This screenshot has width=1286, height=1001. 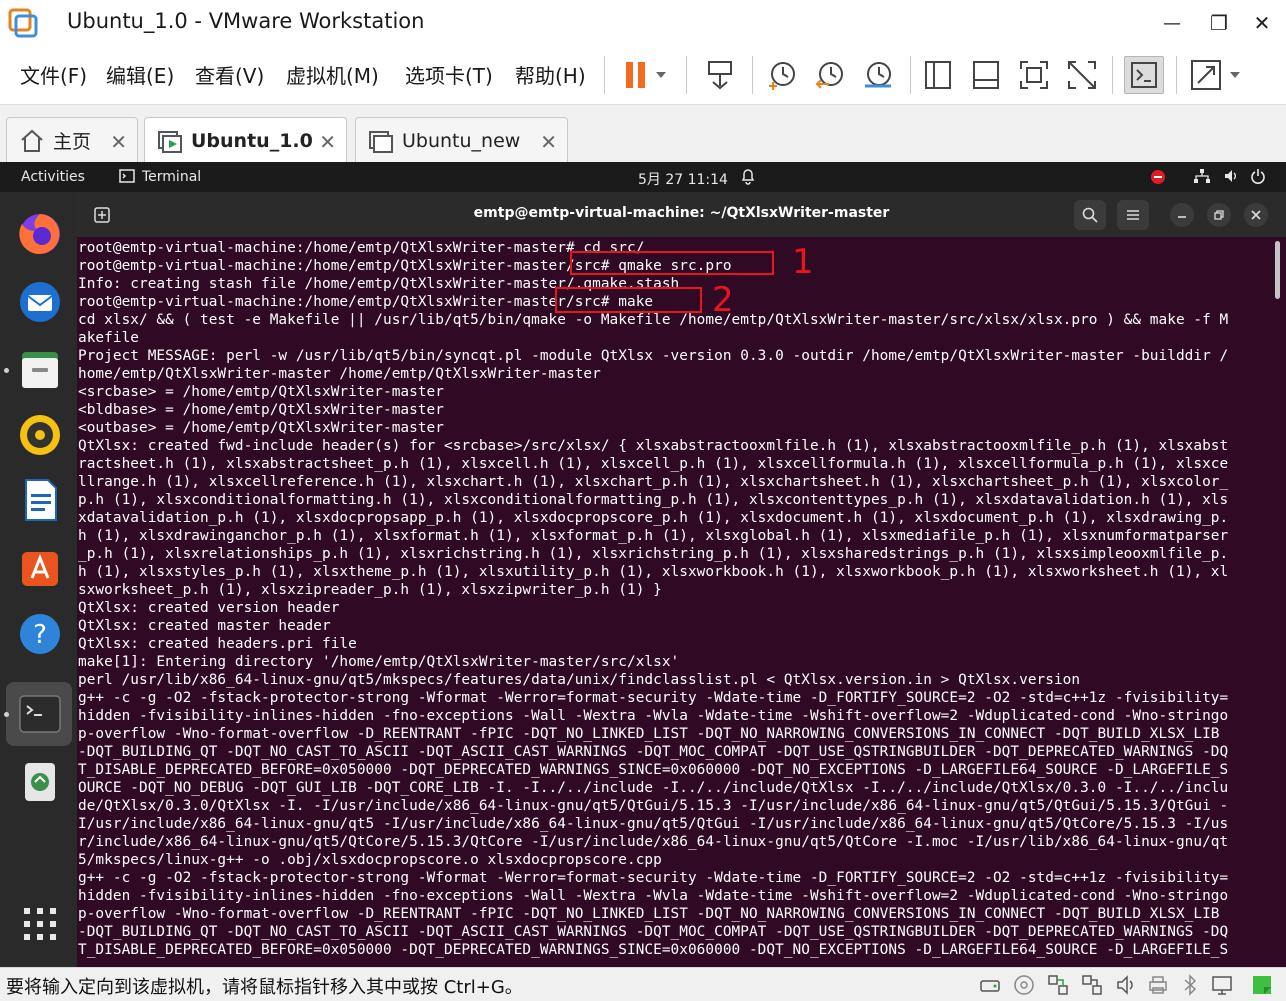 I want to click on show-applications-button, so click(x=40, y=924).